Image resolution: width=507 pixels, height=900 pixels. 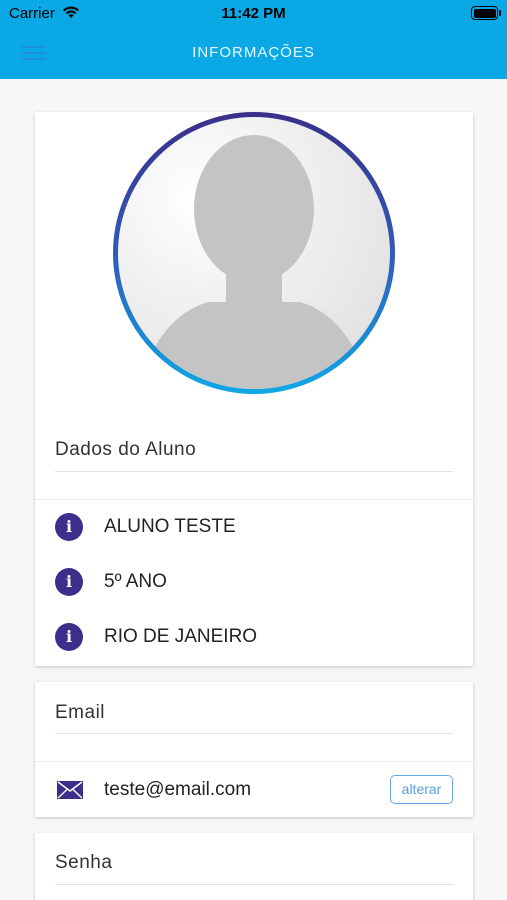 I want to click on mail-icon, so click(x=70, y=790).